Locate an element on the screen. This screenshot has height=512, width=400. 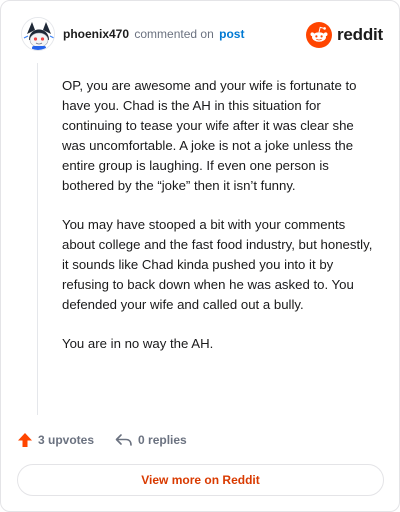
reddit-brand: reddit is located at coordinates (344, 35).